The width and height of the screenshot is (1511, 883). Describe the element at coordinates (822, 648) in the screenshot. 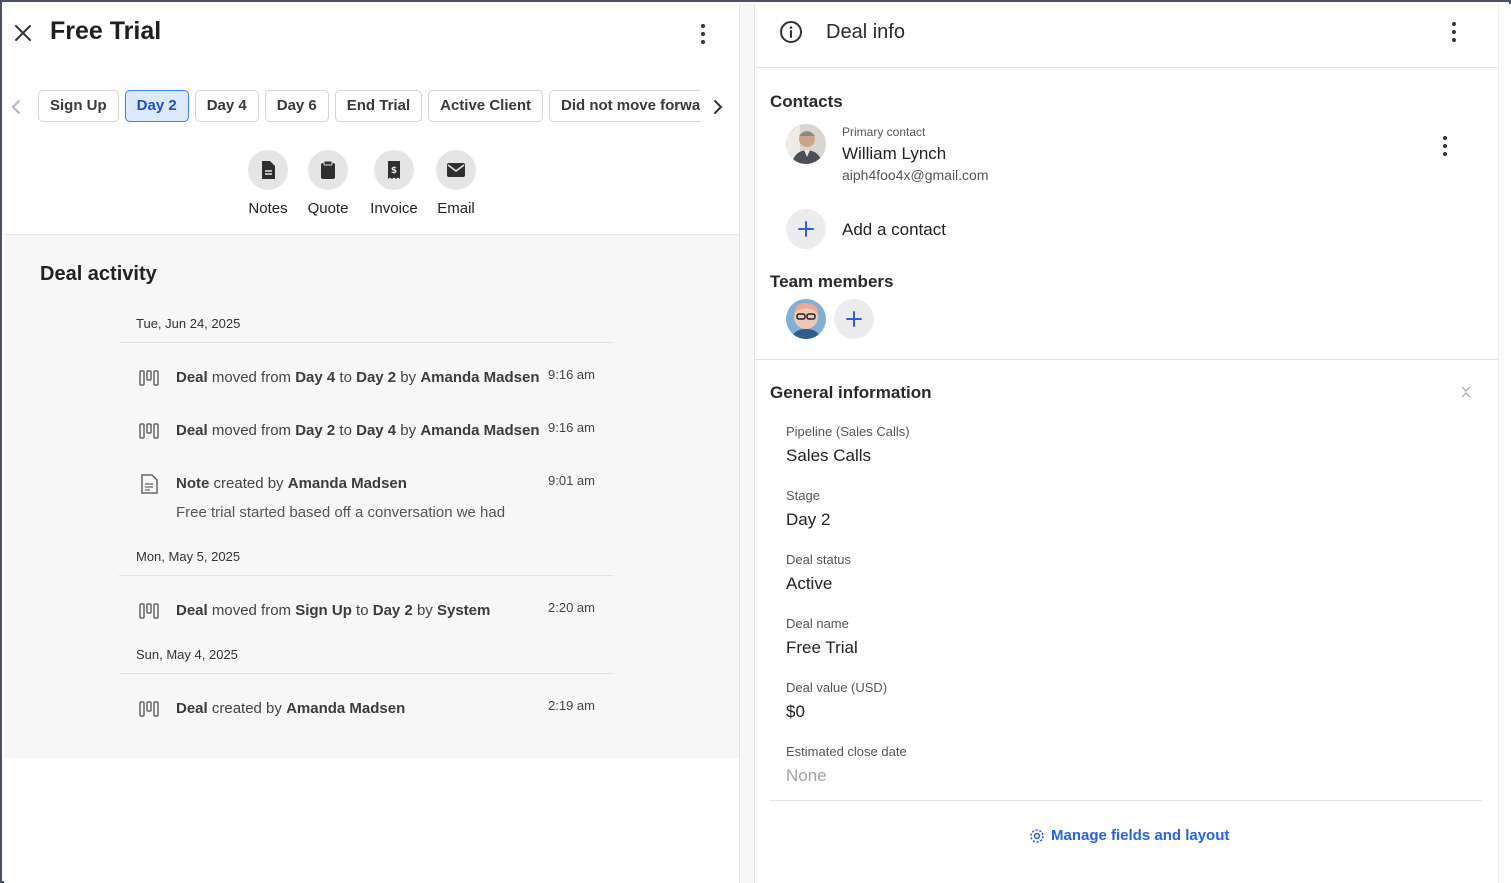

I see `field-value: Free Trial` at that location.